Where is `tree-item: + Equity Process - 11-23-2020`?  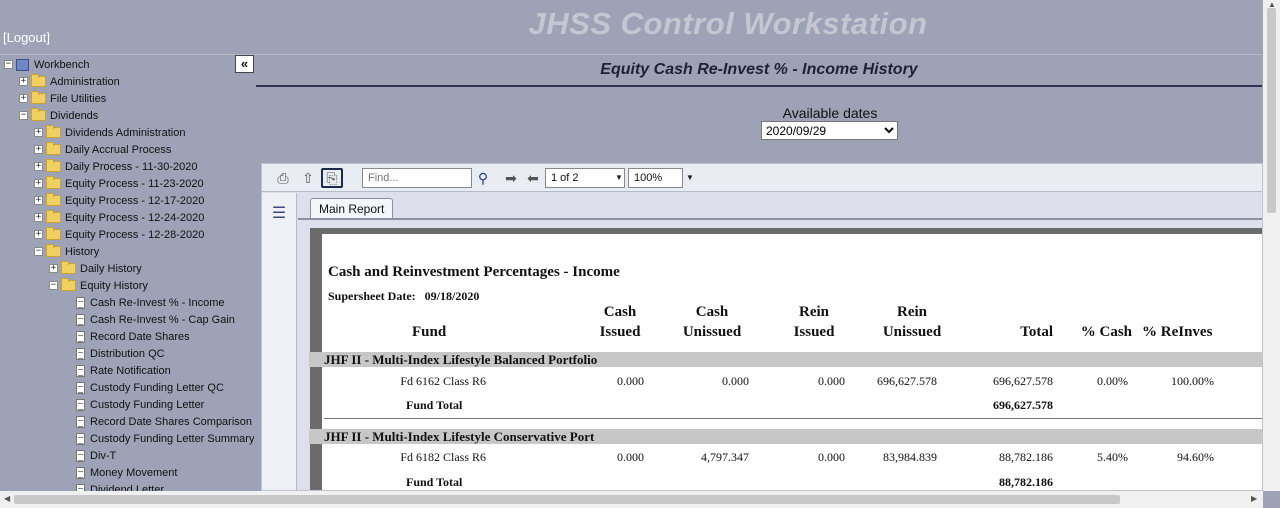
tree-item: + Equity Process - 11-23-2020 is located at coordinates (119, 183).